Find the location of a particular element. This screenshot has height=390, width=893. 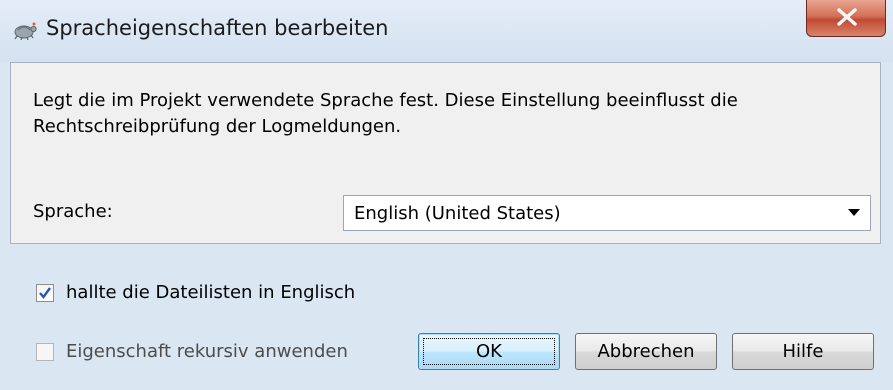

tortoise-icon is located at coordinates (25, 30).